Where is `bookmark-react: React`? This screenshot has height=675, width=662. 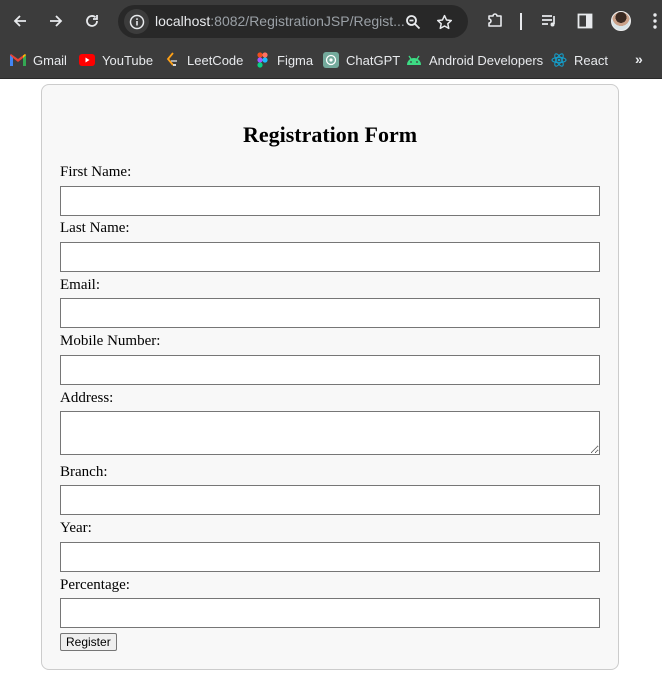 bookmark-react: React is located at coordinates (579, 60).